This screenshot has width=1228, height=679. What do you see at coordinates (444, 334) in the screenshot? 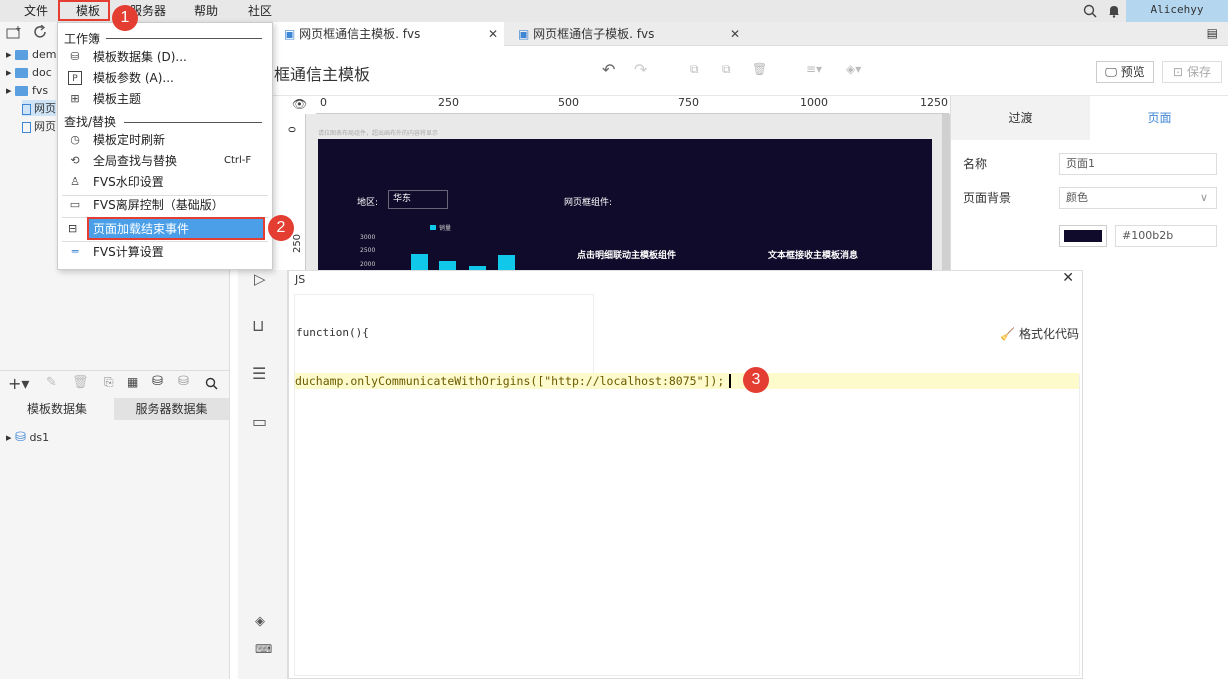
I see `function-header-box: function(){` at bounding box center [444, 334].